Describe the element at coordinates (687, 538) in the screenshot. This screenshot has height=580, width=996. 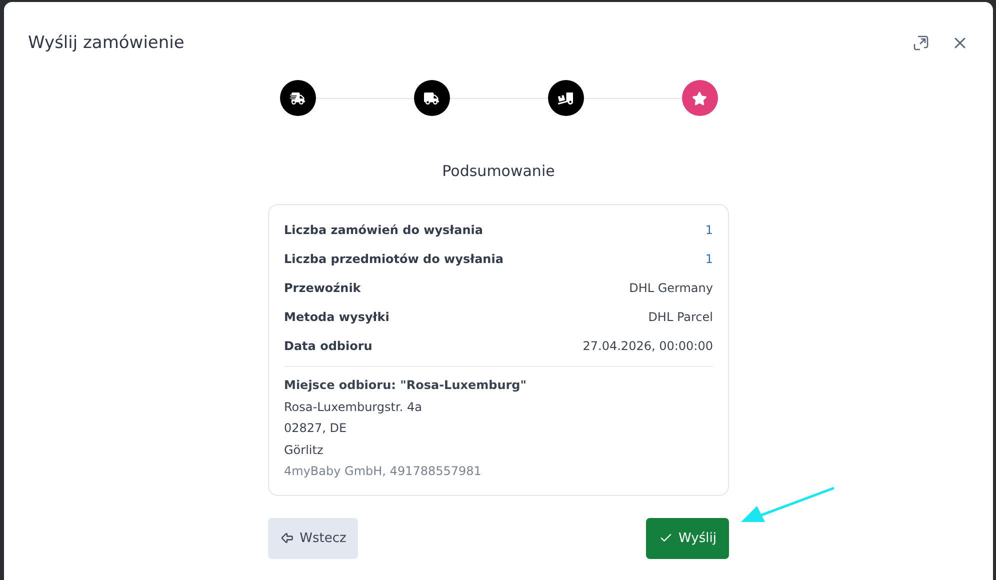
I see `send-button: Wyślij` at that location.